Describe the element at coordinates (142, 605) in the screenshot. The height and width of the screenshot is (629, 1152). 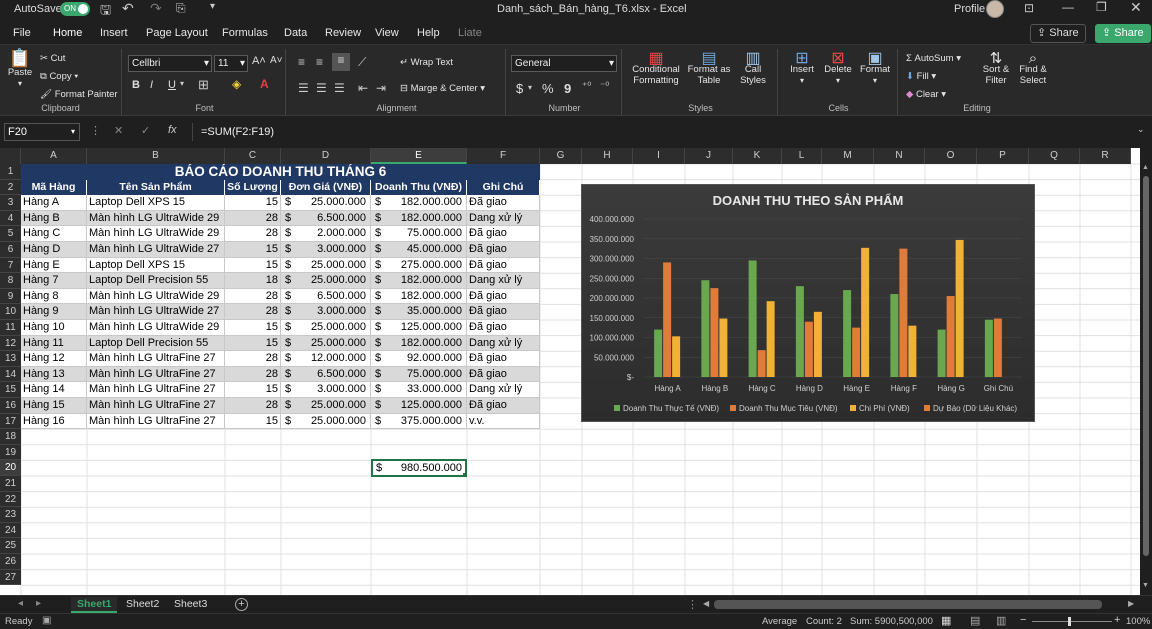
I see `sheet-tab-2: Sheet2` at that location.